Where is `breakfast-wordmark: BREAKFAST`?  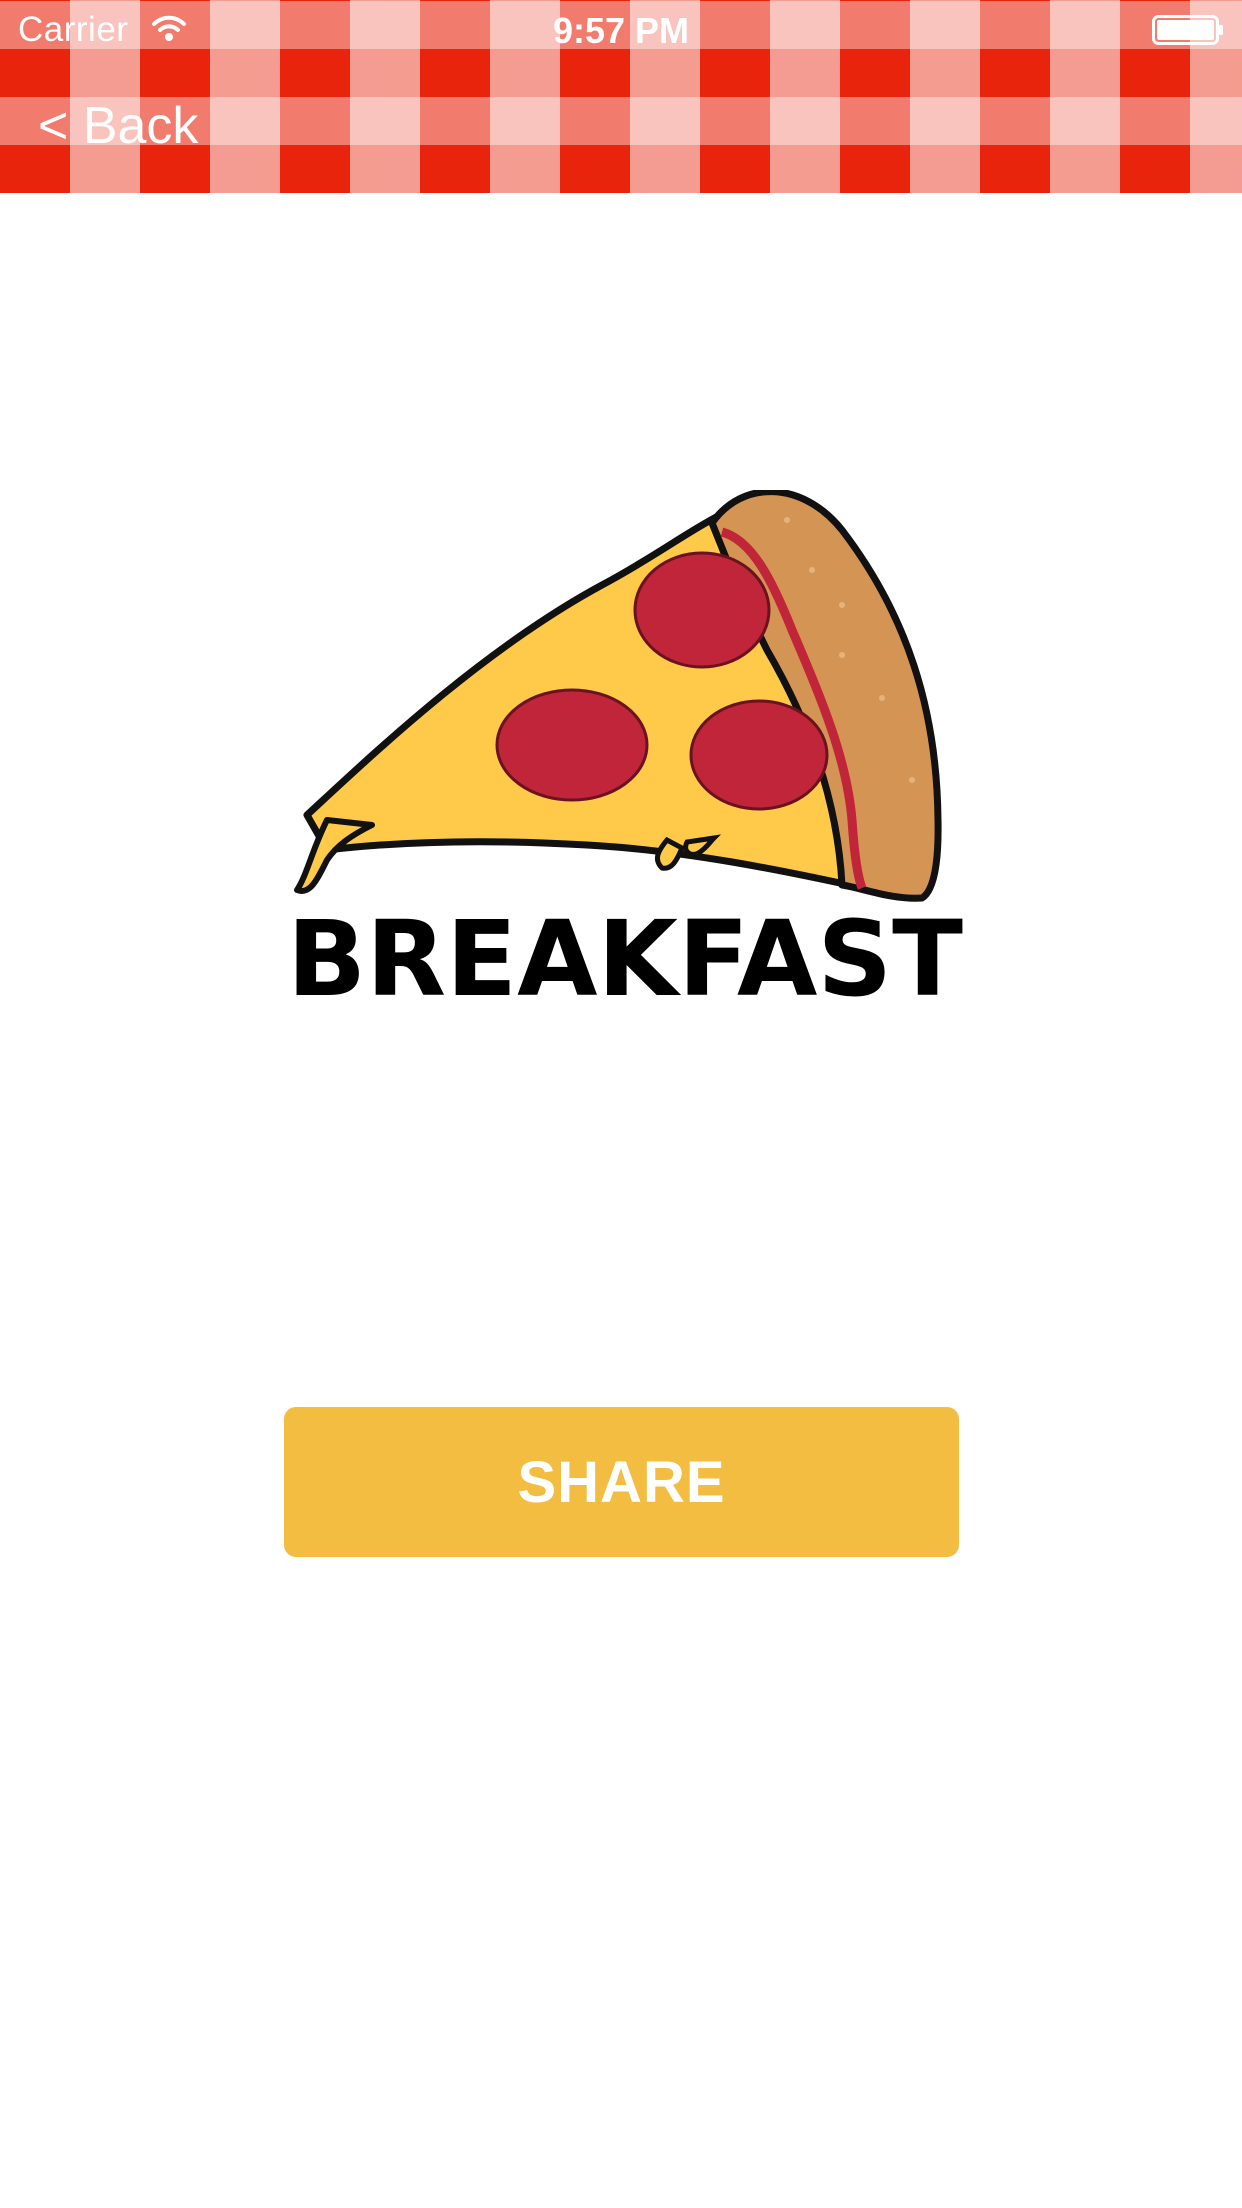
breakfast-wordmark: BREAKFAST is located at coordinates (625, 954).